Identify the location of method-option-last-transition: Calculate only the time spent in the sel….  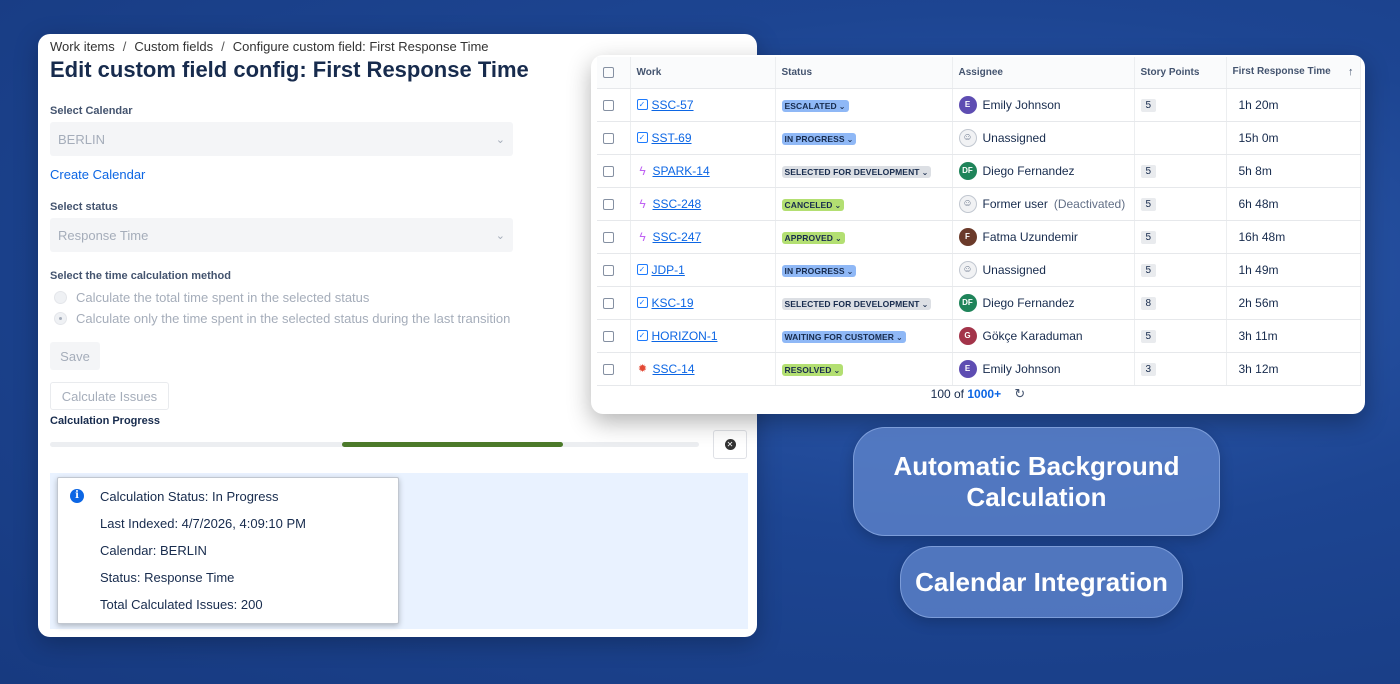
(282, 318).